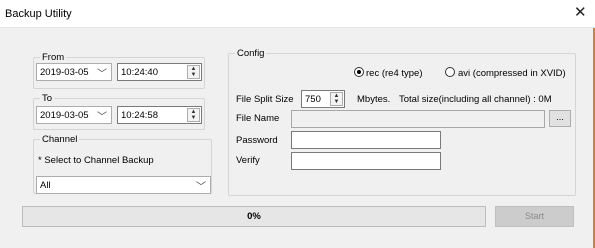 The image size is (595, 248). Describe the element at coordinates (53, 57) in the screenshot. I see `from-legend: From` at that location.